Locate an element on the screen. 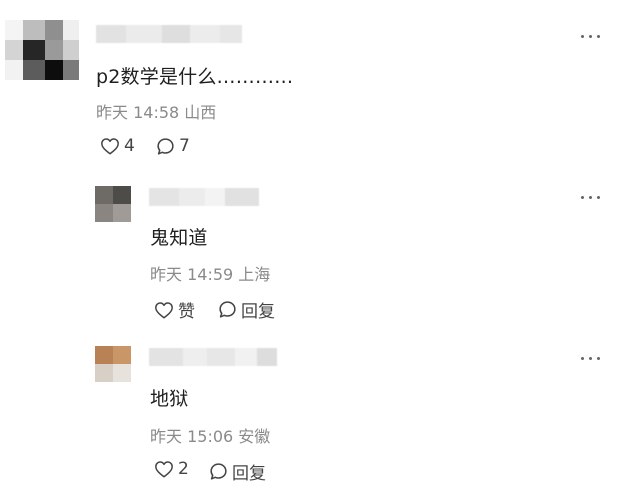 This screenshot has width=629, height=495. like-button: 赞 is located at coordinates (174, 309).